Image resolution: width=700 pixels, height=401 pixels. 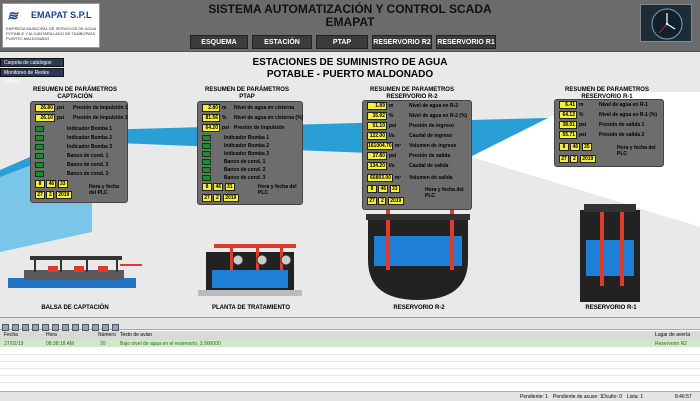 What do you see at coordinates (107, 335) in the screenshot?
I see `col-numero: Número` at bounding box center [107, 335].